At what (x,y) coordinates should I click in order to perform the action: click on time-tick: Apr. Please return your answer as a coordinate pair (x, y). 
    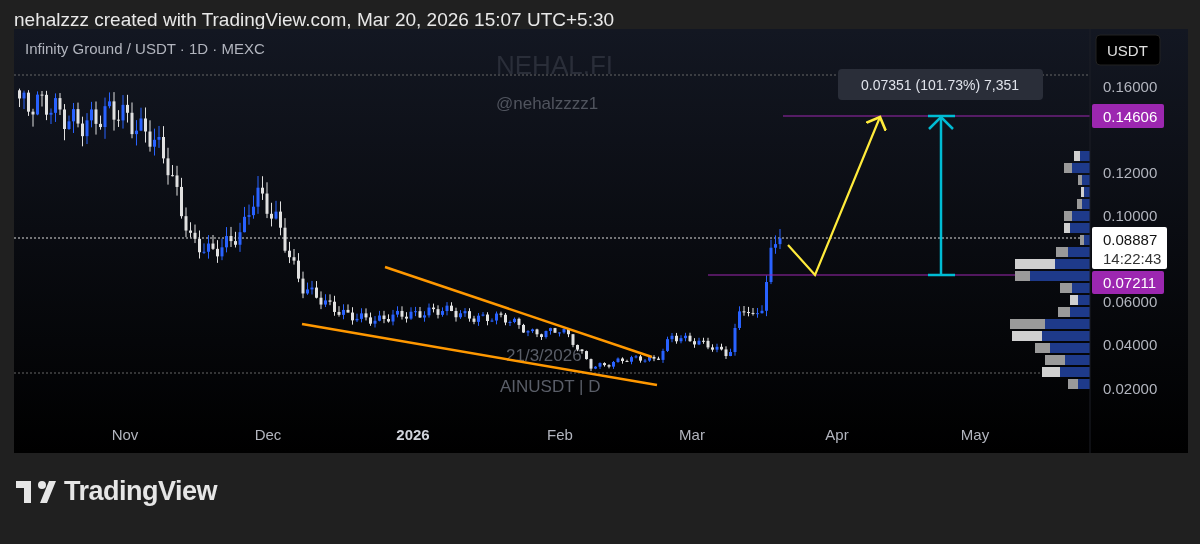
    Looking at the image, I should click on (837, 434).